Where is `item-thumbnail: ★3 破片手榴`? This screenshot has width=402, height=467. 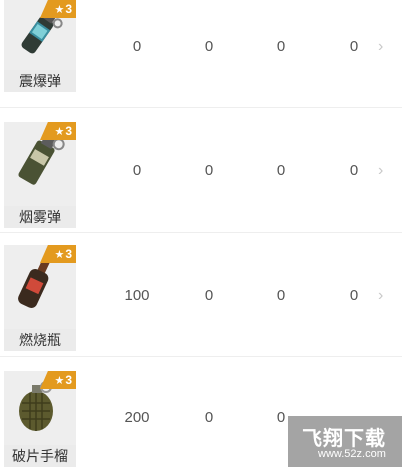 item-thumbnail: ★3 破片手榴 is located at coordinates (40, 419).